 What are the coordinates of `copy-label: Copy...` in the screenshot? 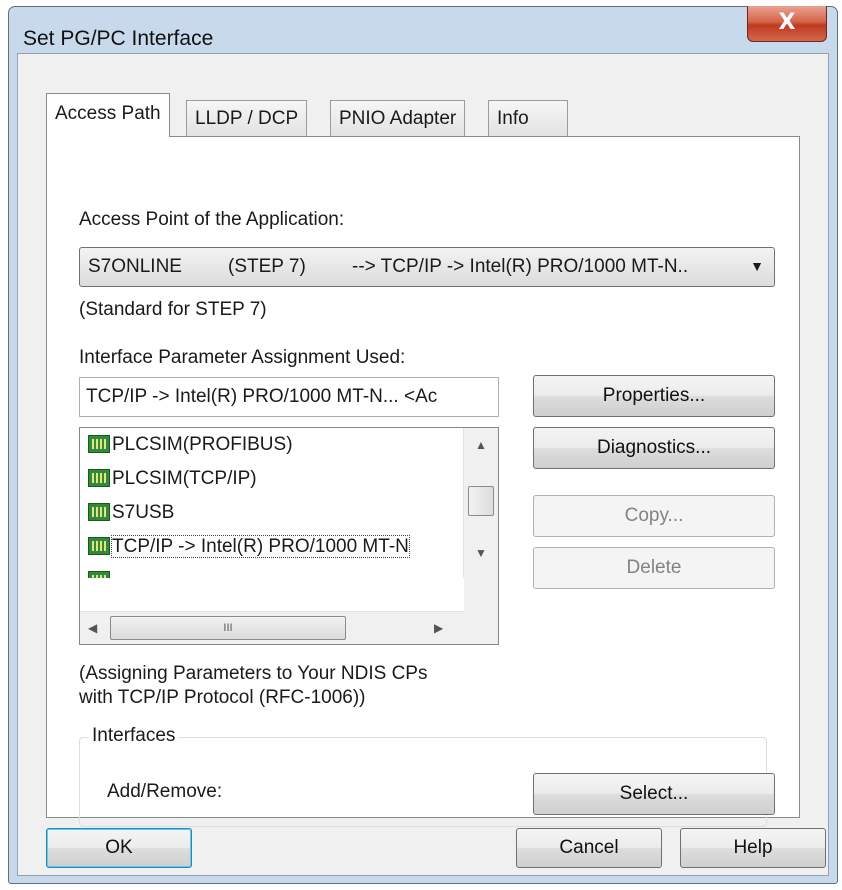 It's located at (654, 515).